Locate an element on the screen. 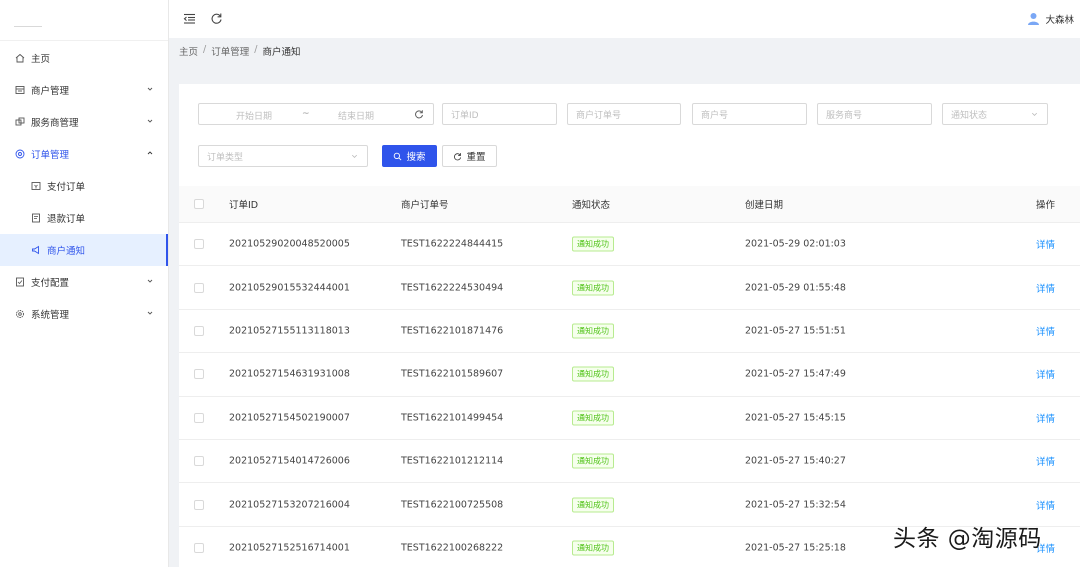 The height and width of the screenshot is (567, 1080). search-button-label: 搜索 is located at coordinates (416, 157).